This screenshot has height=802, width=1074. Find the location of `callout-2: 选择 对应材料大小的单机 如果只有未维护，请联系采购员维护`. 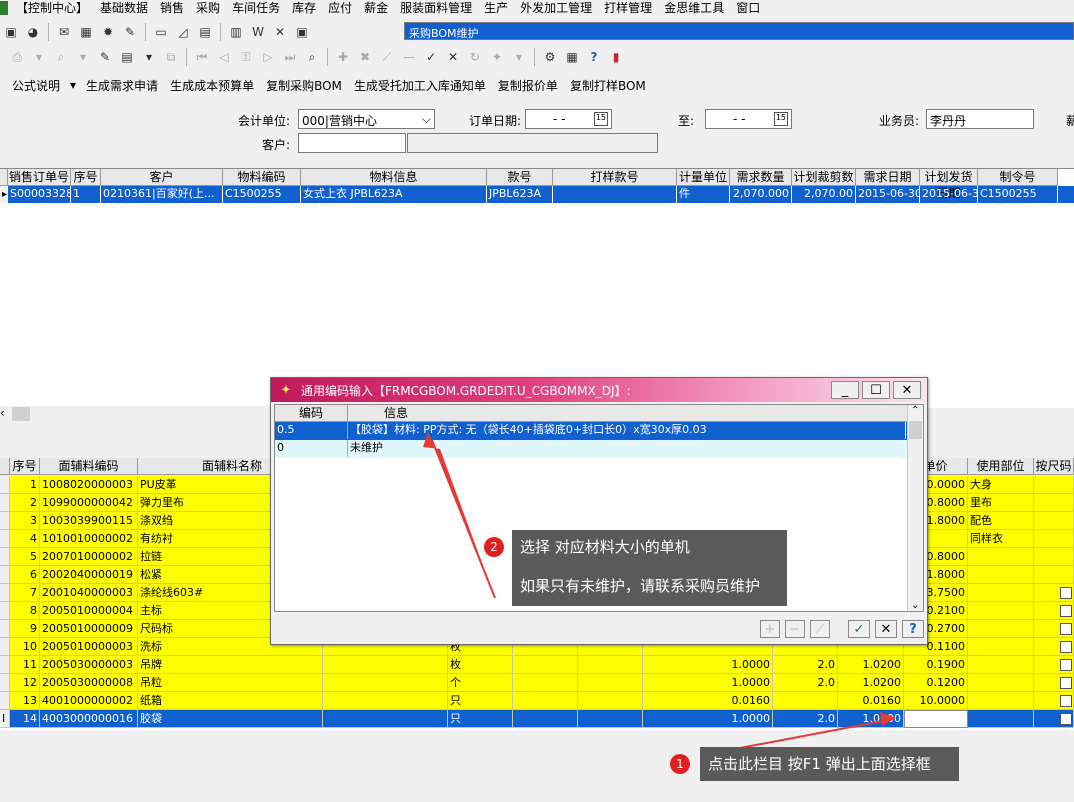

callout-2: 选择 对应材料大小的单机 如果只有未维护，请联系采购员维护 is located at coordinates (649, 568).